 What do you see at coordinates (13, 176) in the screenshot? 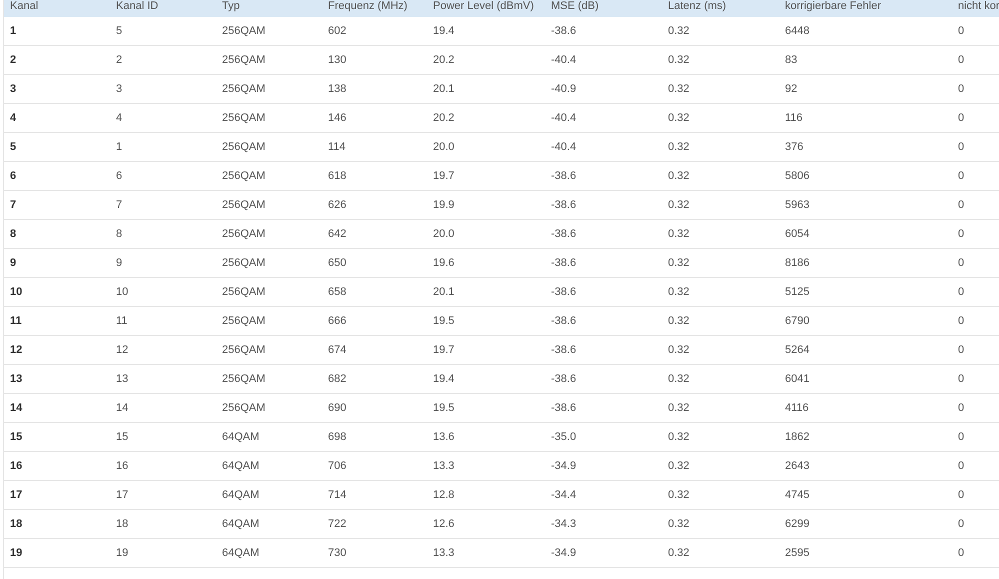
I see `table-cell: 6` at bounding box center [13, 176].